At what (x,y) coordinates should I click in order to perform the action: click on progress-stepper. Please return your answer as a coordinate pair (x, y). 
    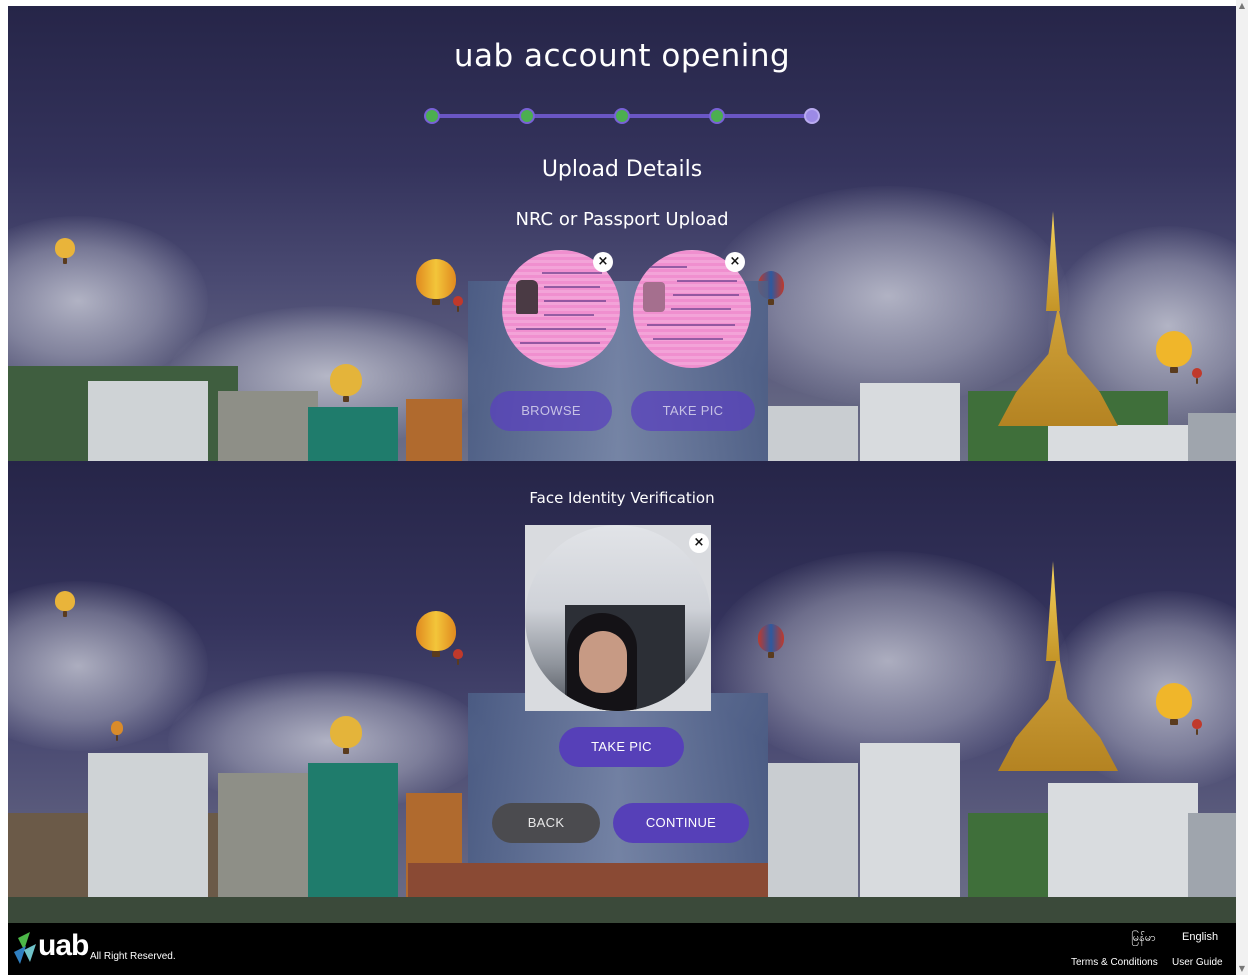
    Looking at the image, I should click on (622, 116).